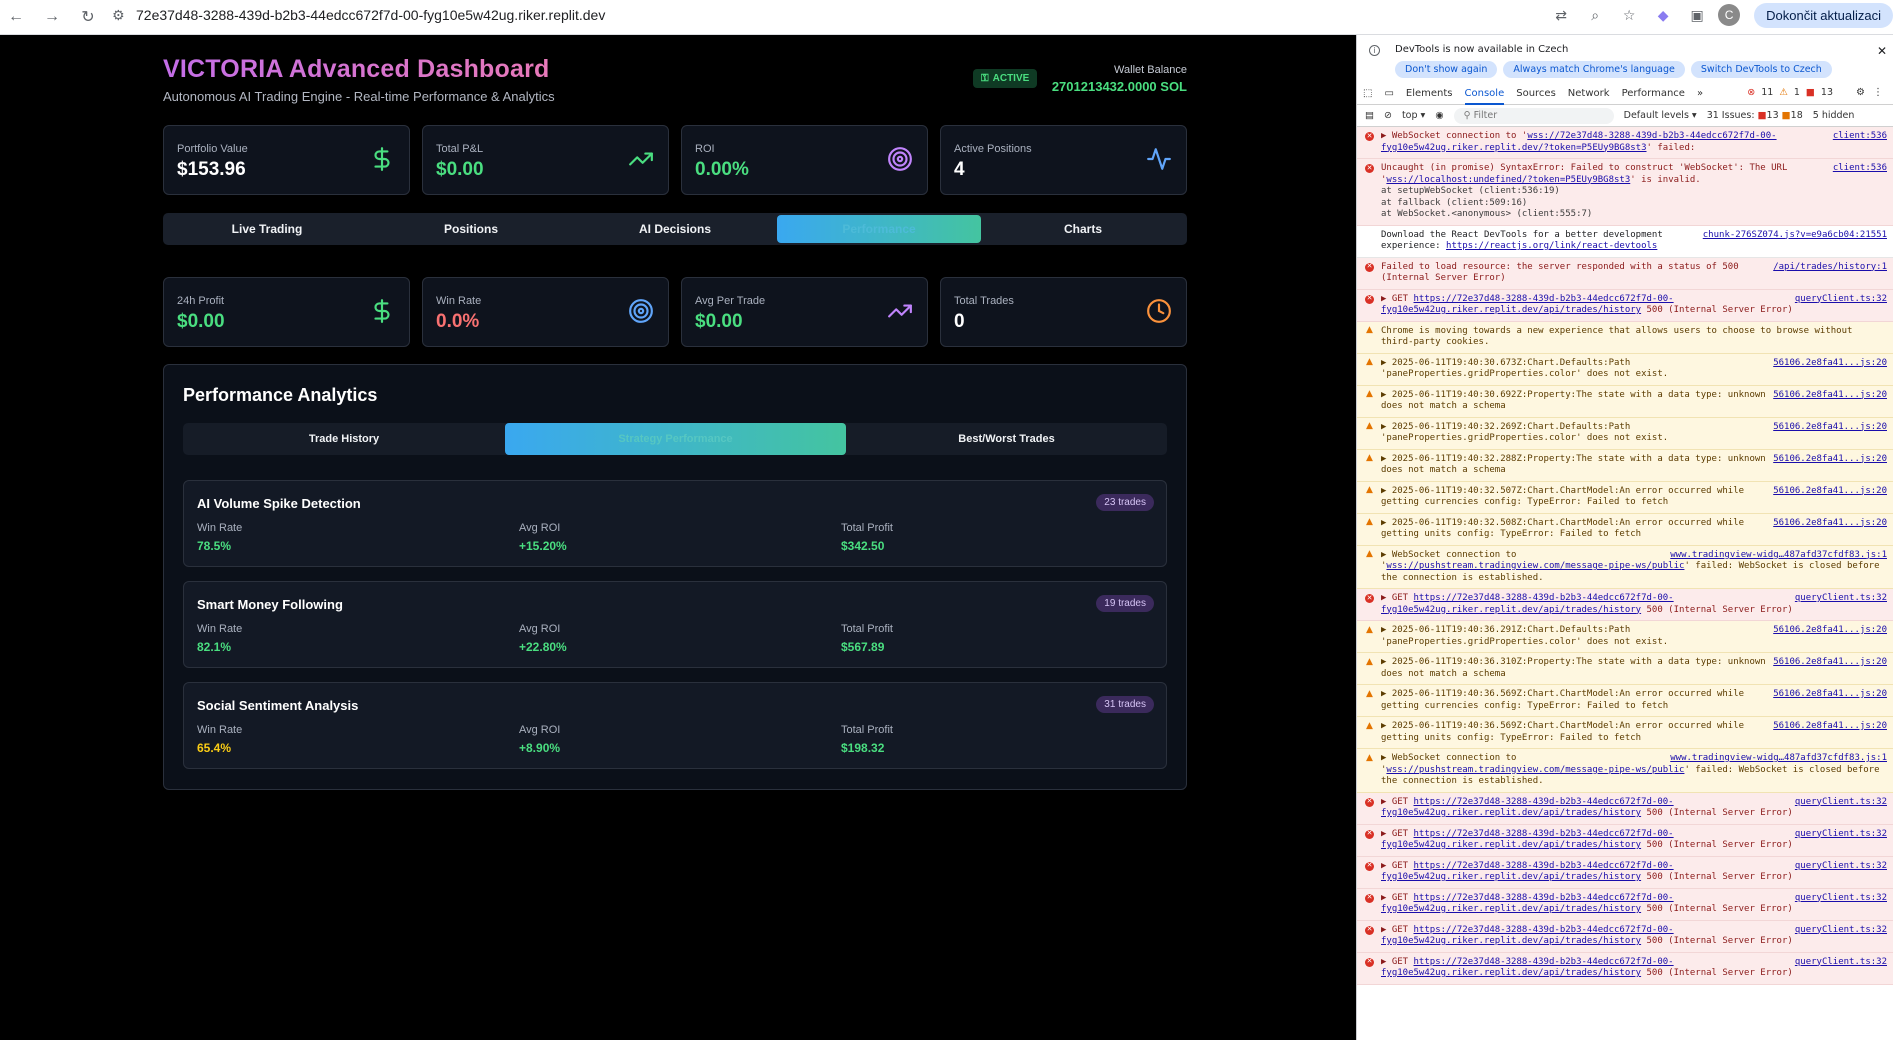 This screenshot has height=1040, width=1893. I want to click on source-link: /api/trades/history:1, so click(1830, 268).